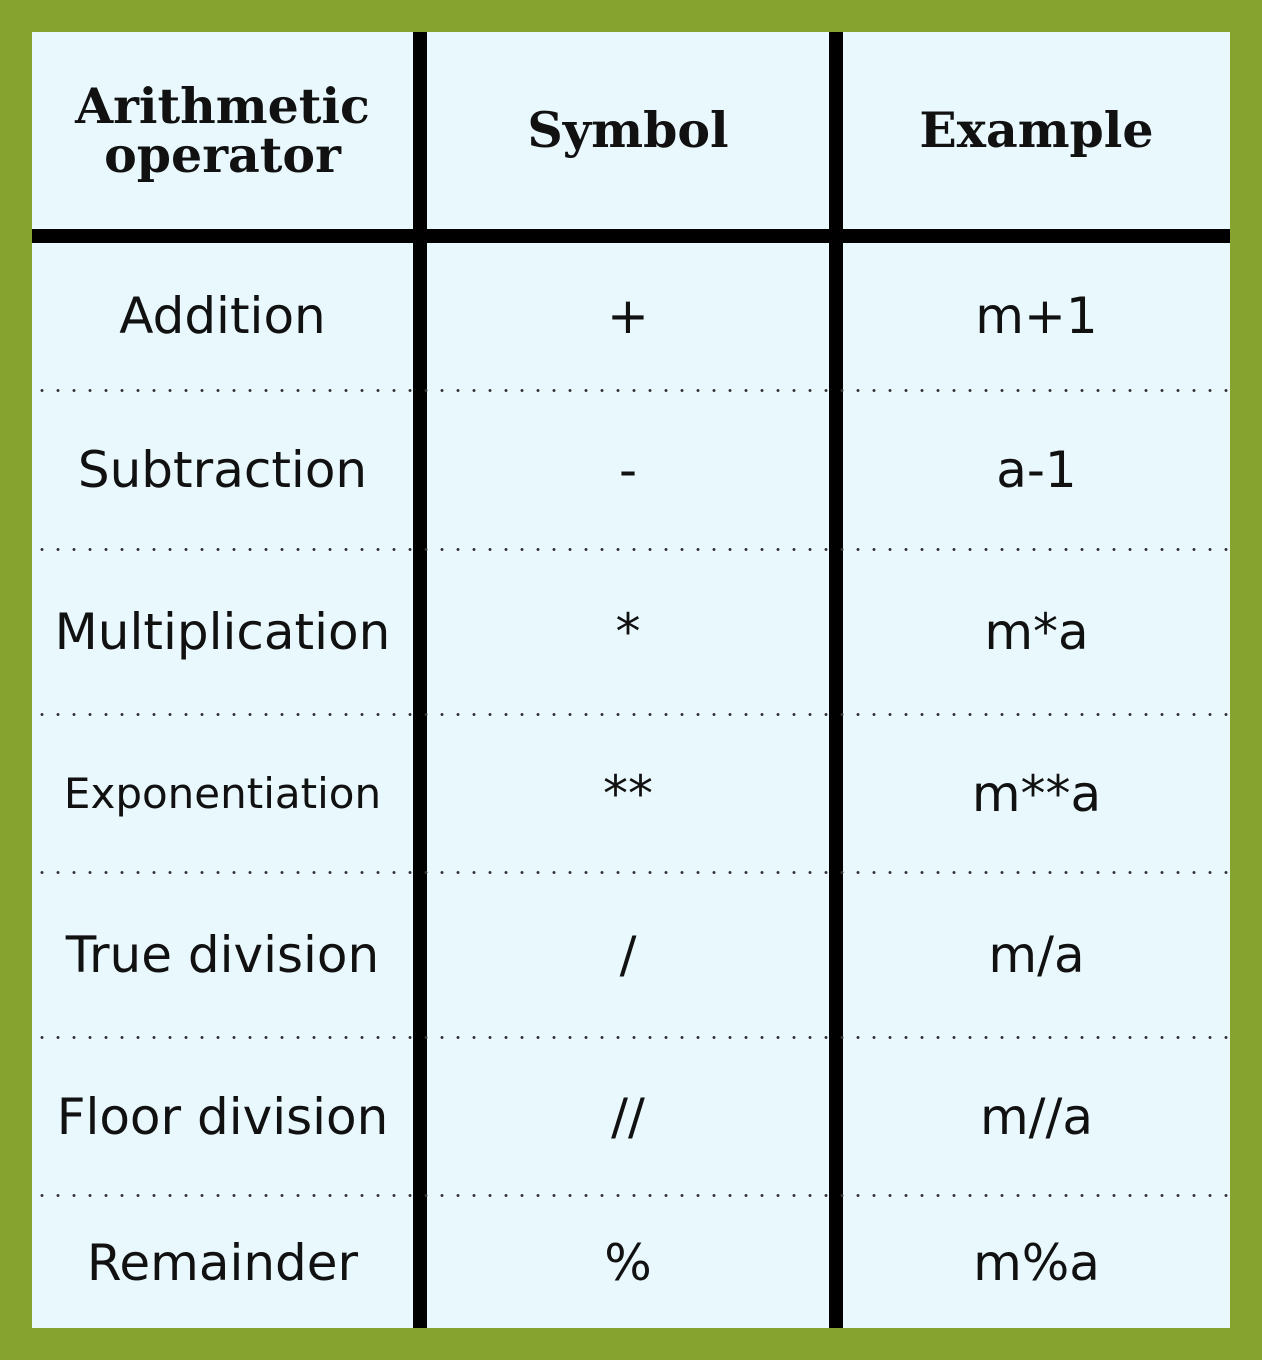 The image size is (1262, 1360). I want to click on symbol-cell: -, so click(628, 470).